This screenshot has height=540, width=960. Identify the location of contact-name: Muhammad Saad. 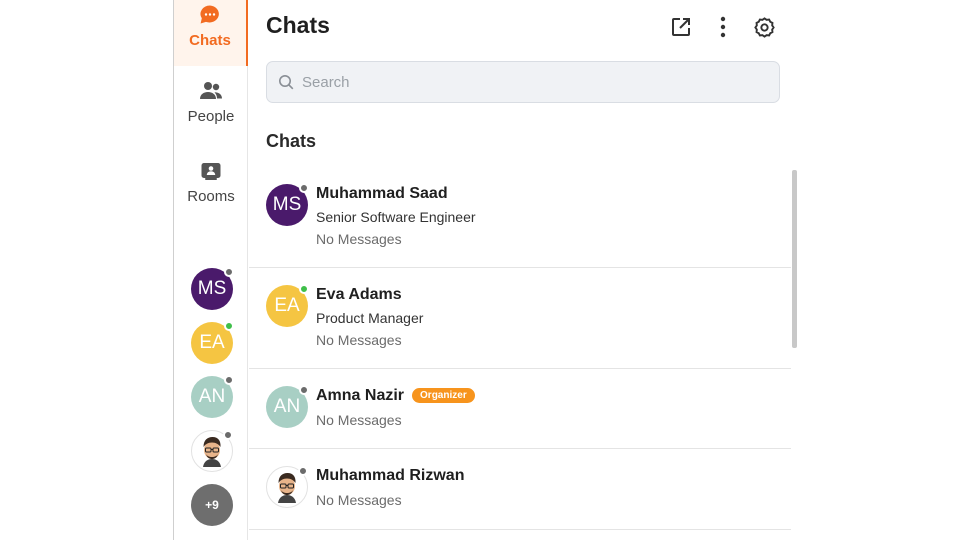
(382, 193).